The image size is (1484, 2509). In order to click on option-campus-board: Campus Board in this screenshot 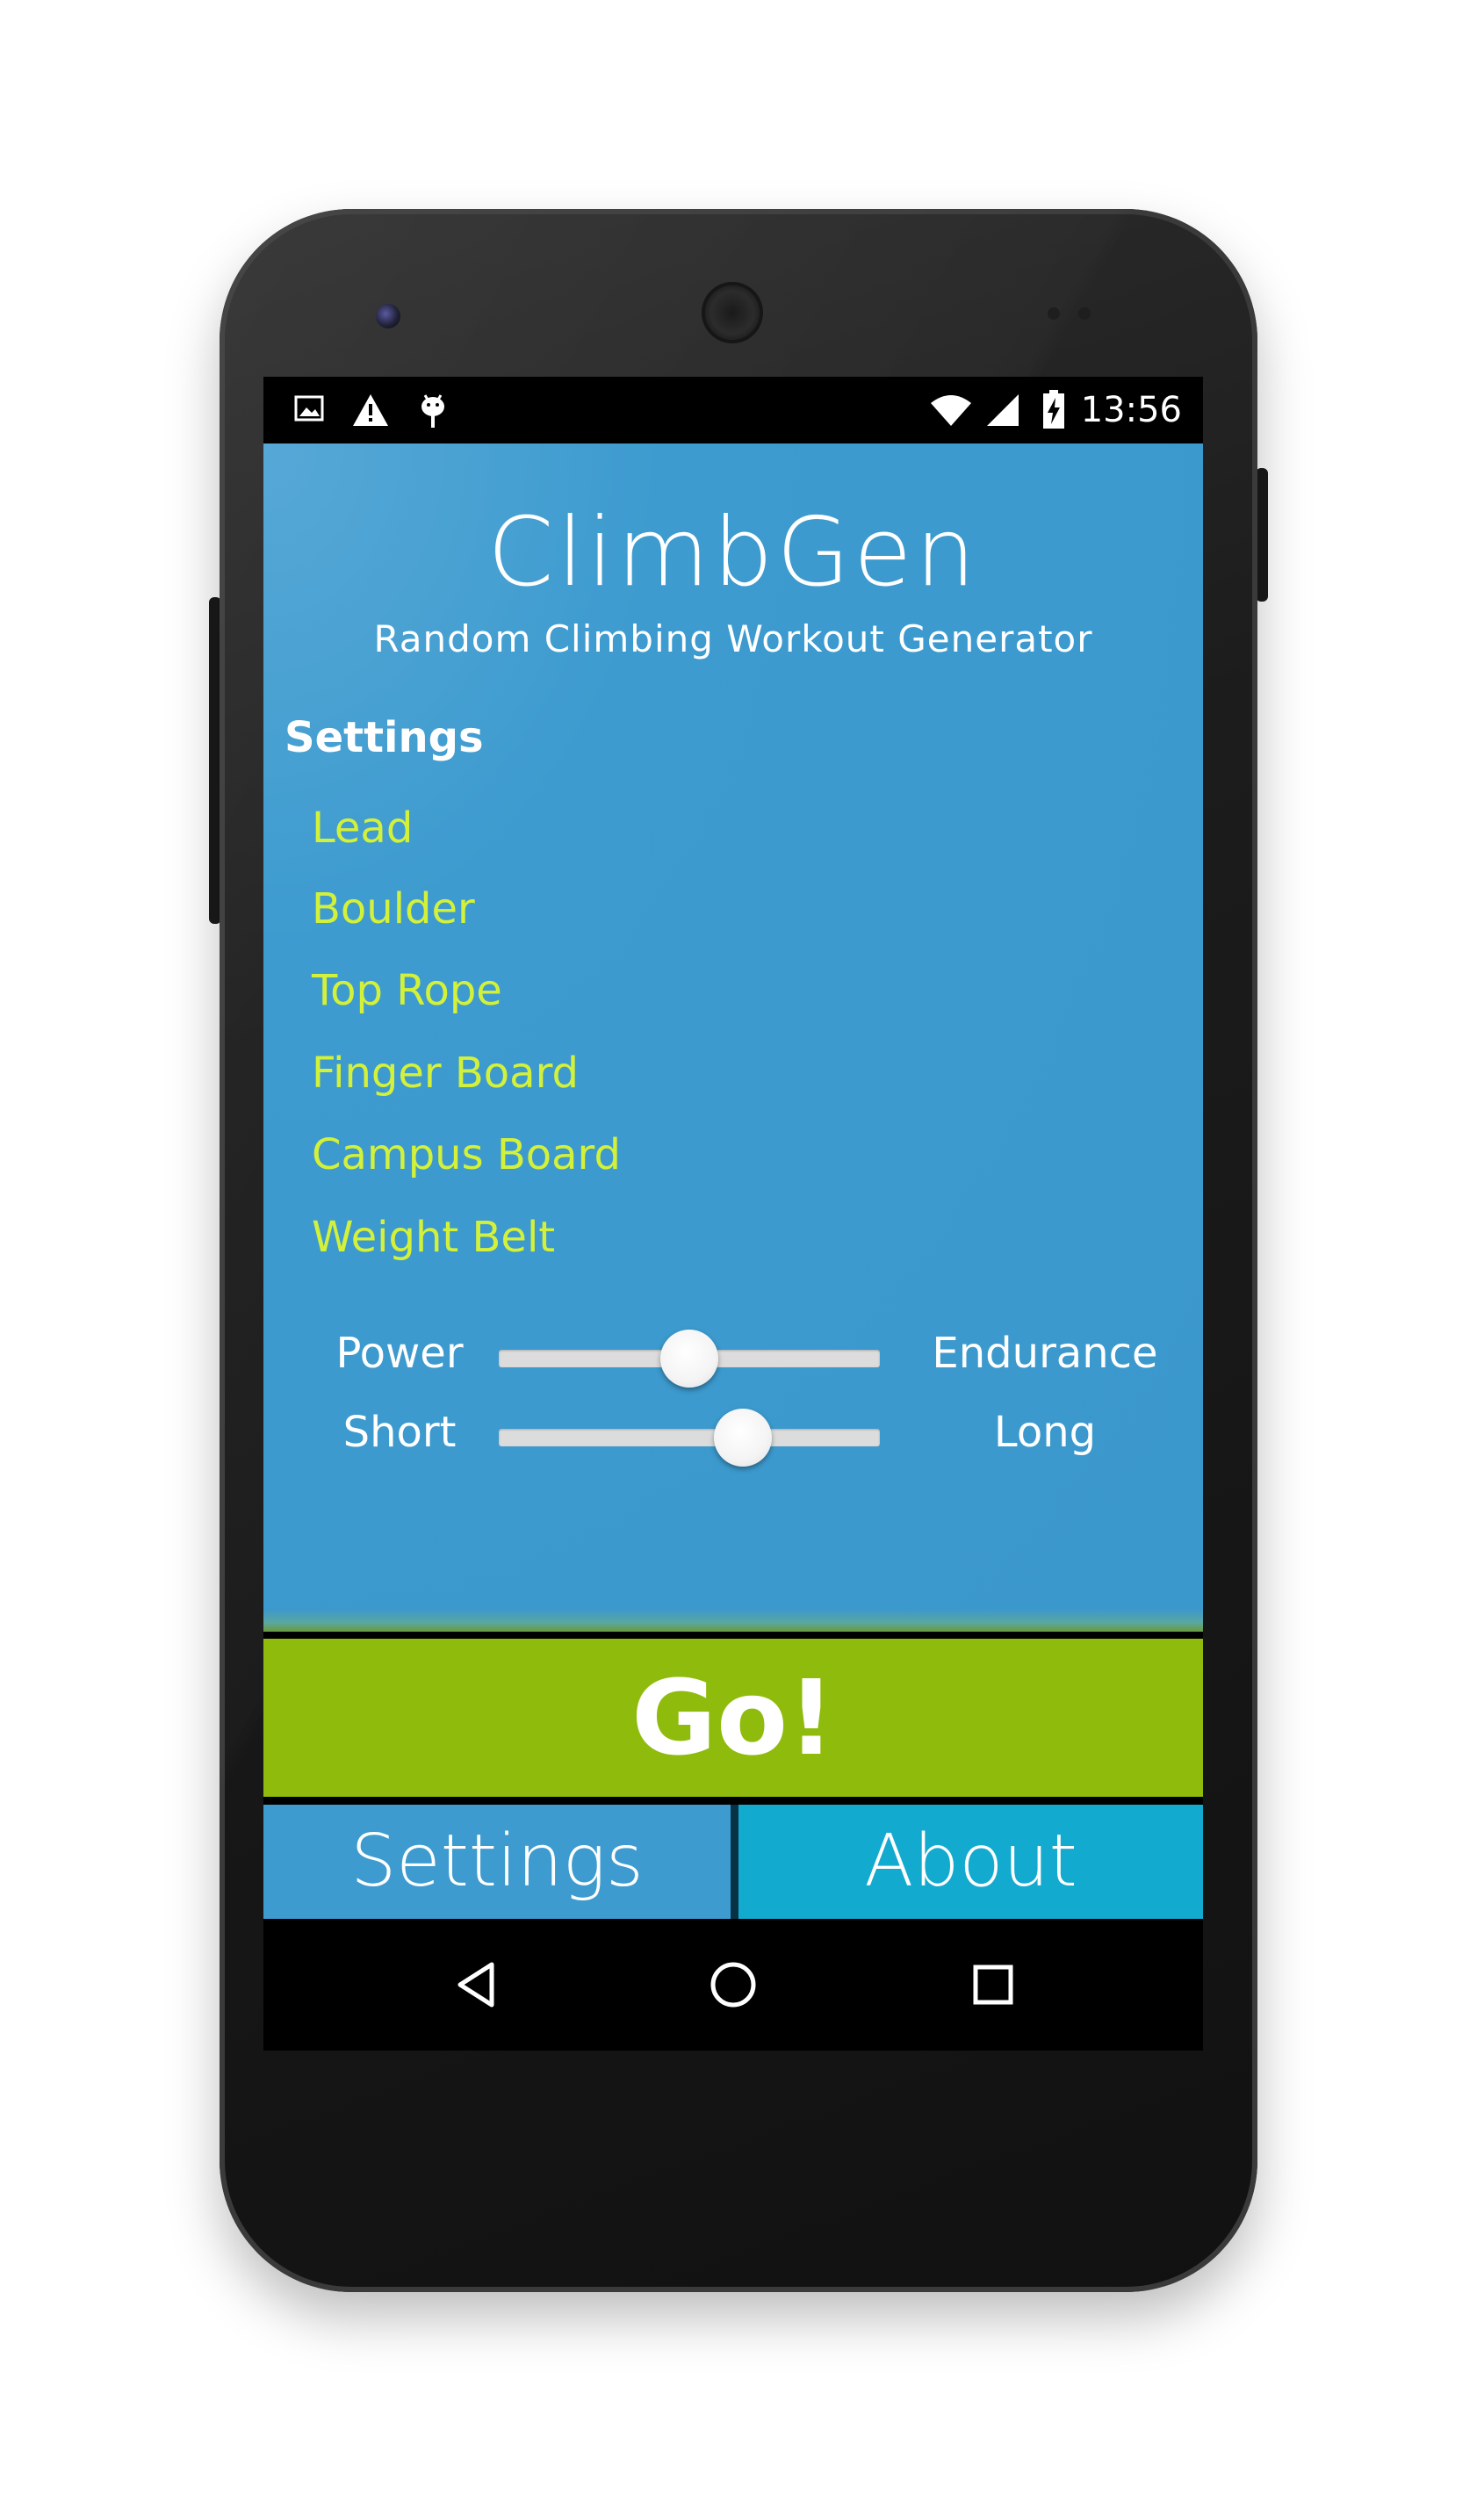, I will do `click(466, 1154)`.